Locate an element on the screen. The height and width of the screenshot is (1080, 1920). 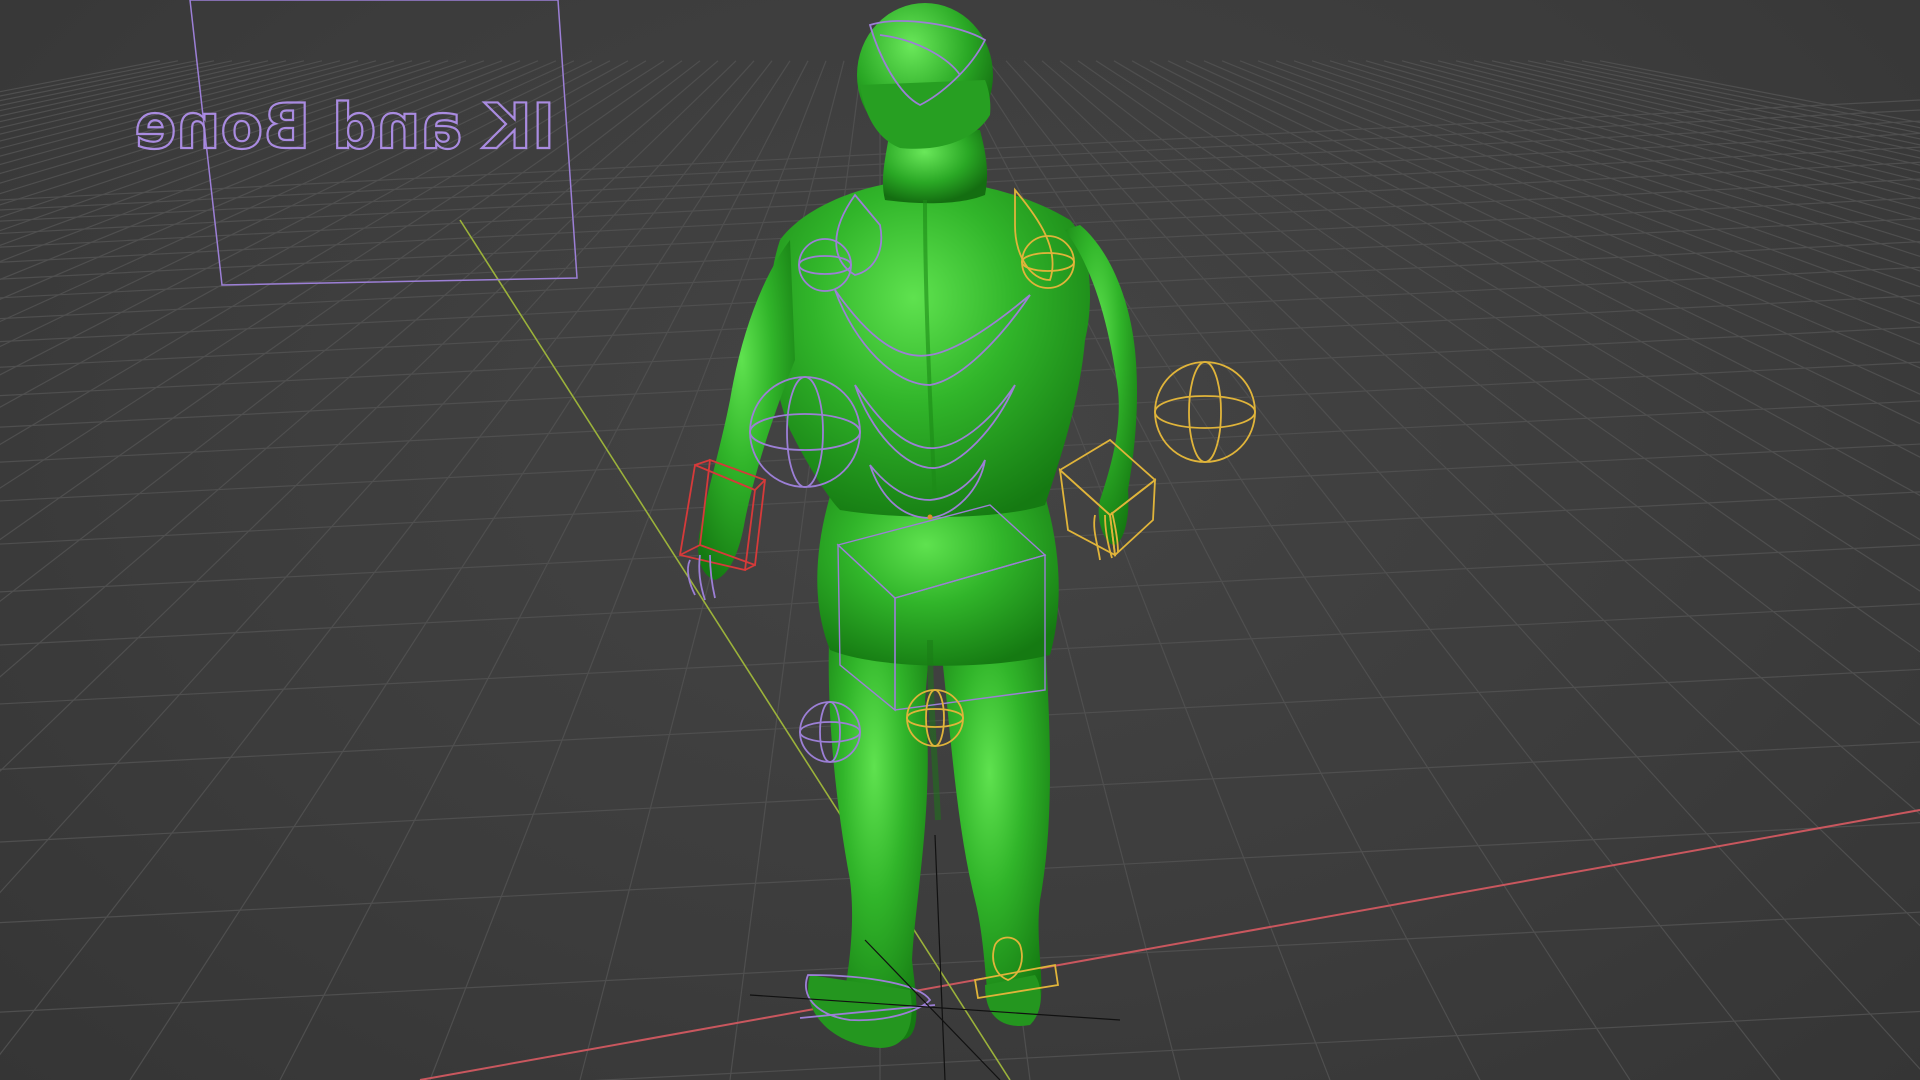
text-object-frame: IK and Bone is located at coordinates (355, 143).